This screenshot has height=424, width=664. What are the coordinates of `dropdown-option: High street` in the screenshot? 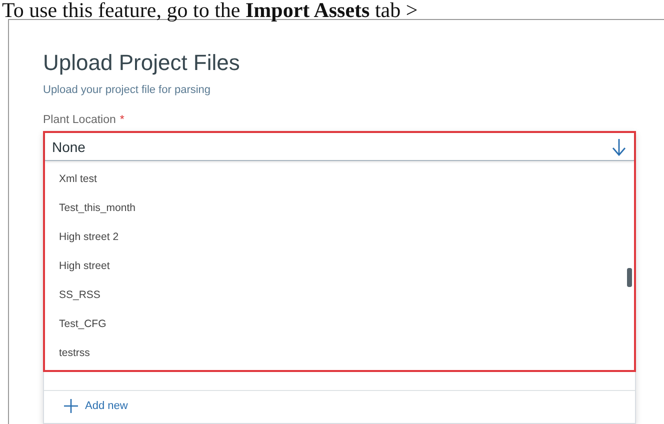 It's located at (339, 270).